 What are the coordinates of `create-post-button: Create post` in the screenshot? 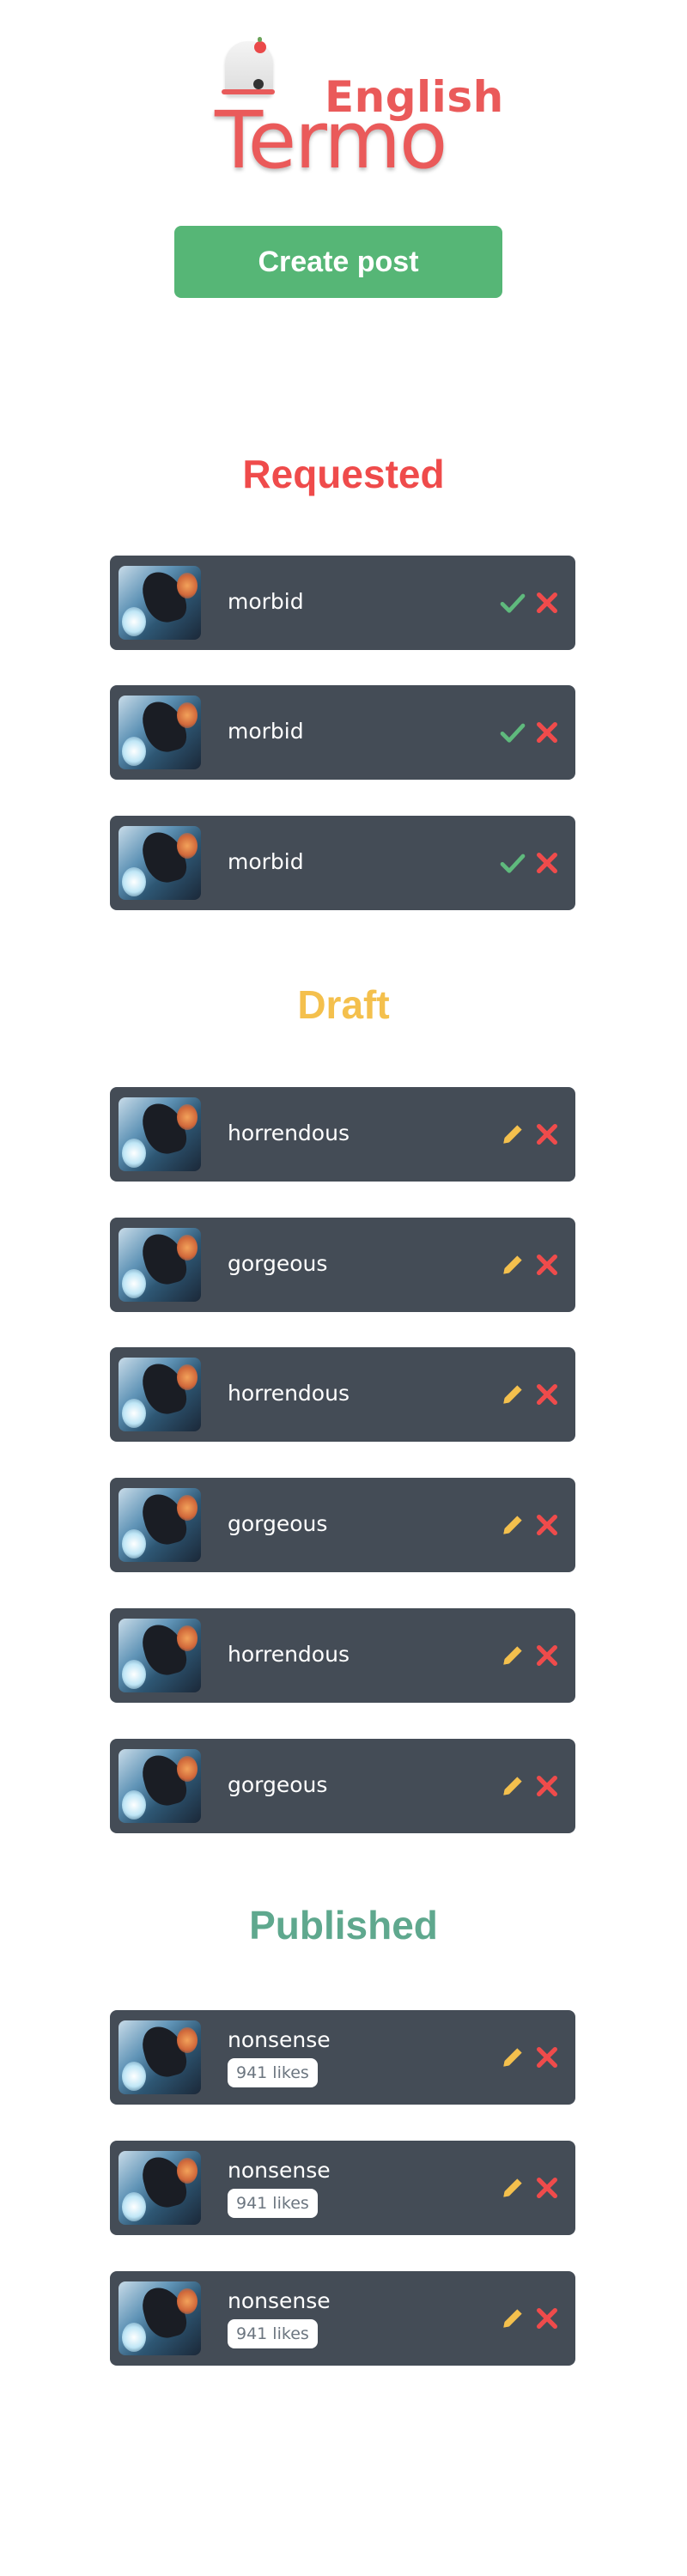 It's located at (338, 262).